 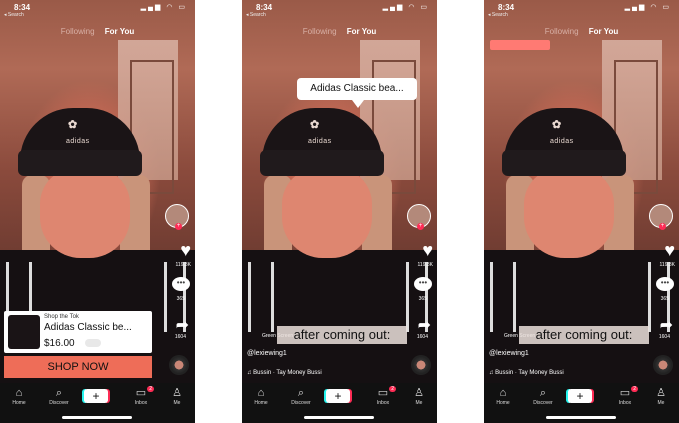 What do you see at coordinates (24, 332) in the screenshot?
I see `product-thumbnail` at bounding box center [24, 332].